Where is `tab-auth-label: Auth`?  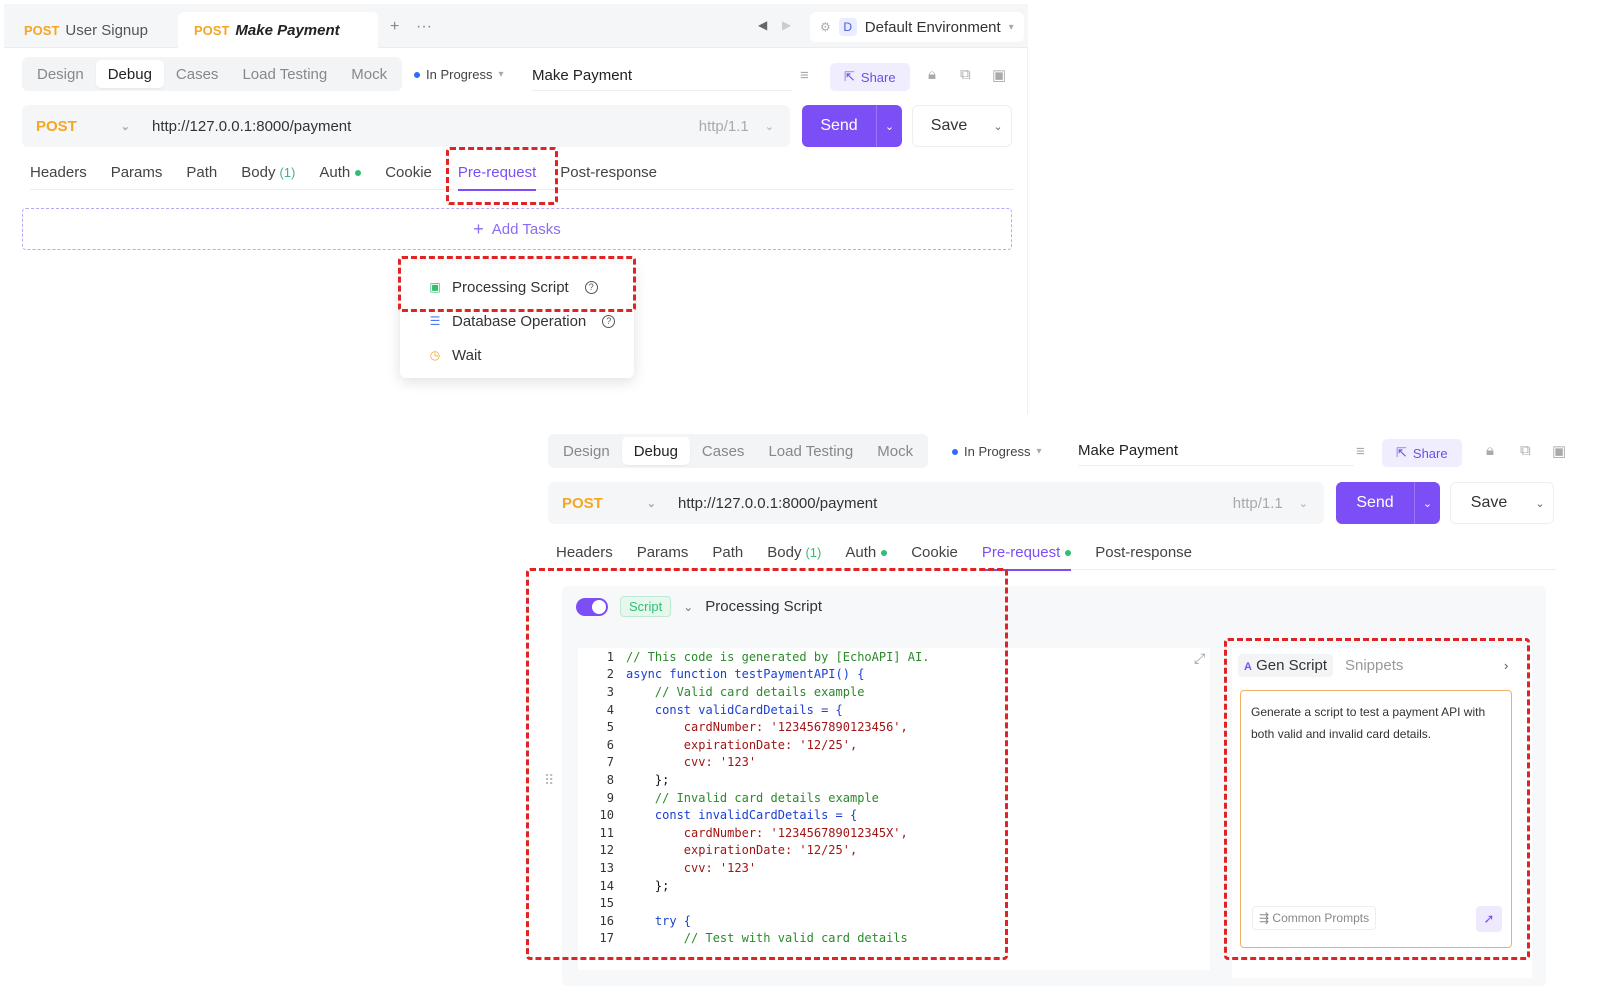 tab-auth-label: Auth is located at coordinates (861, 552).